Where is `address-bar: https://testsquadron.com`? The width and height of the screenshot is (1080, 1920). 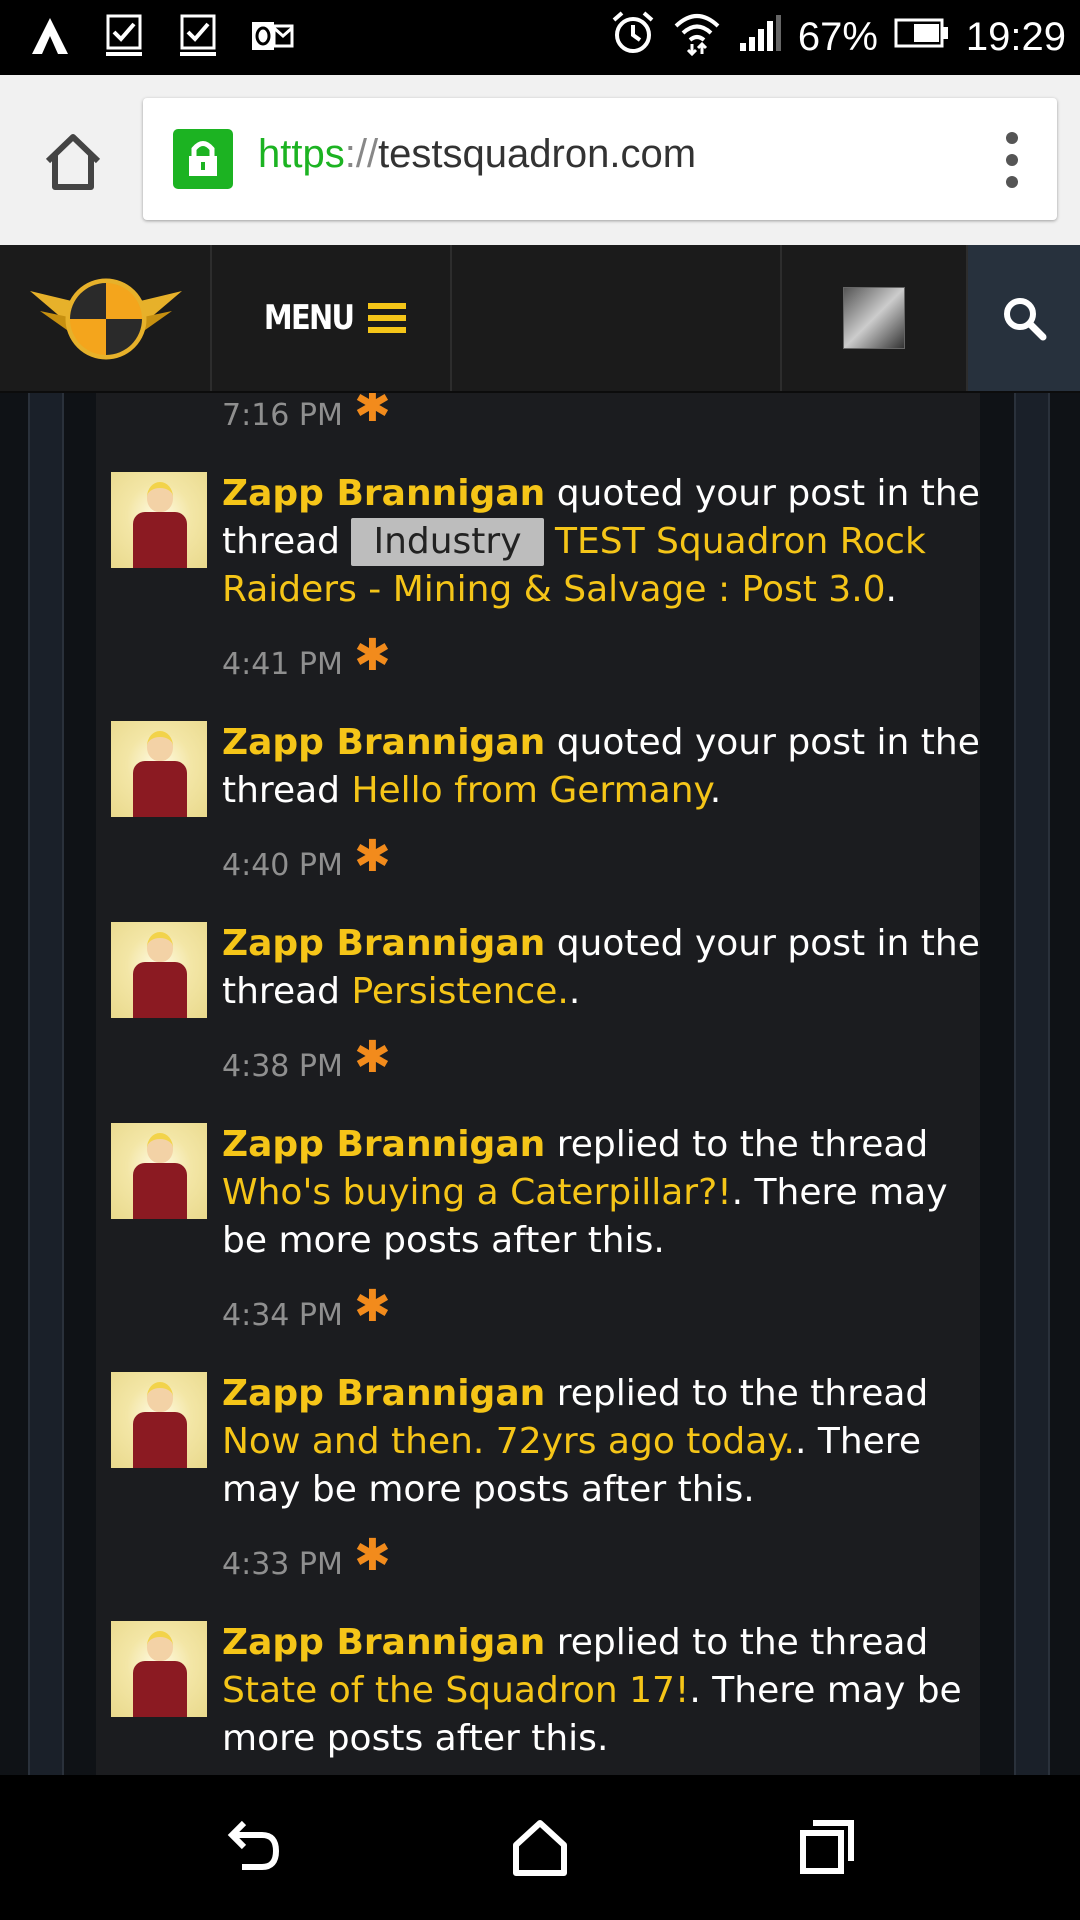 address-bar: https://testsquadron.com is located at coordinates (600, 159).